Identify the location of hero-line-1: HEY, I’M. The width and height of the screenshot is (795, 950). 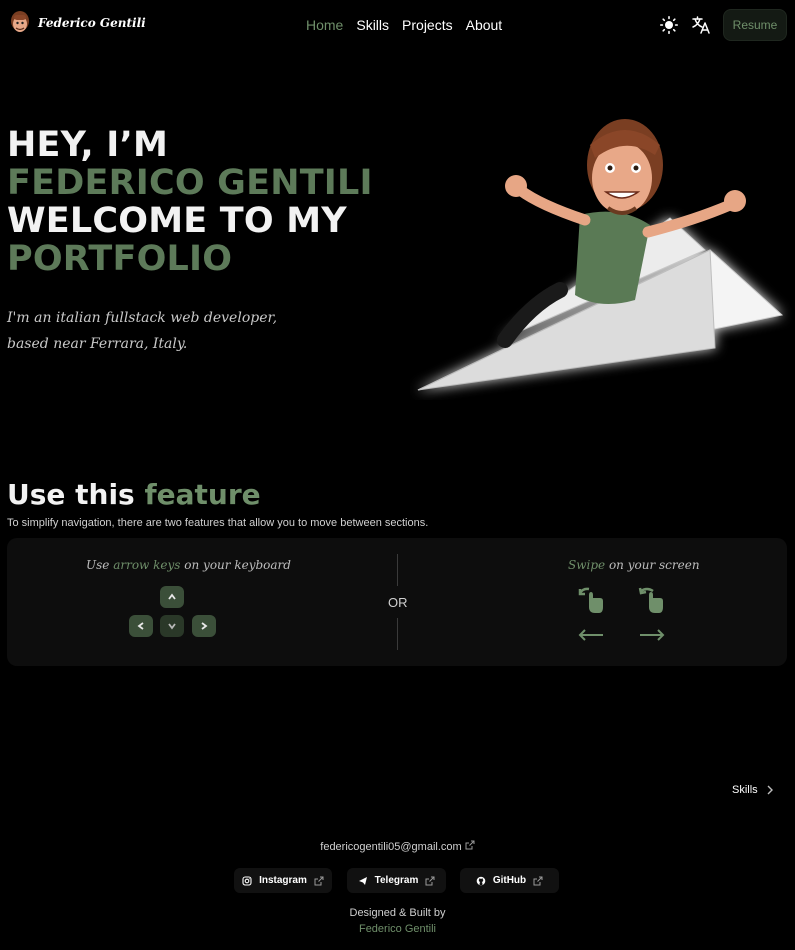
(87, 145).